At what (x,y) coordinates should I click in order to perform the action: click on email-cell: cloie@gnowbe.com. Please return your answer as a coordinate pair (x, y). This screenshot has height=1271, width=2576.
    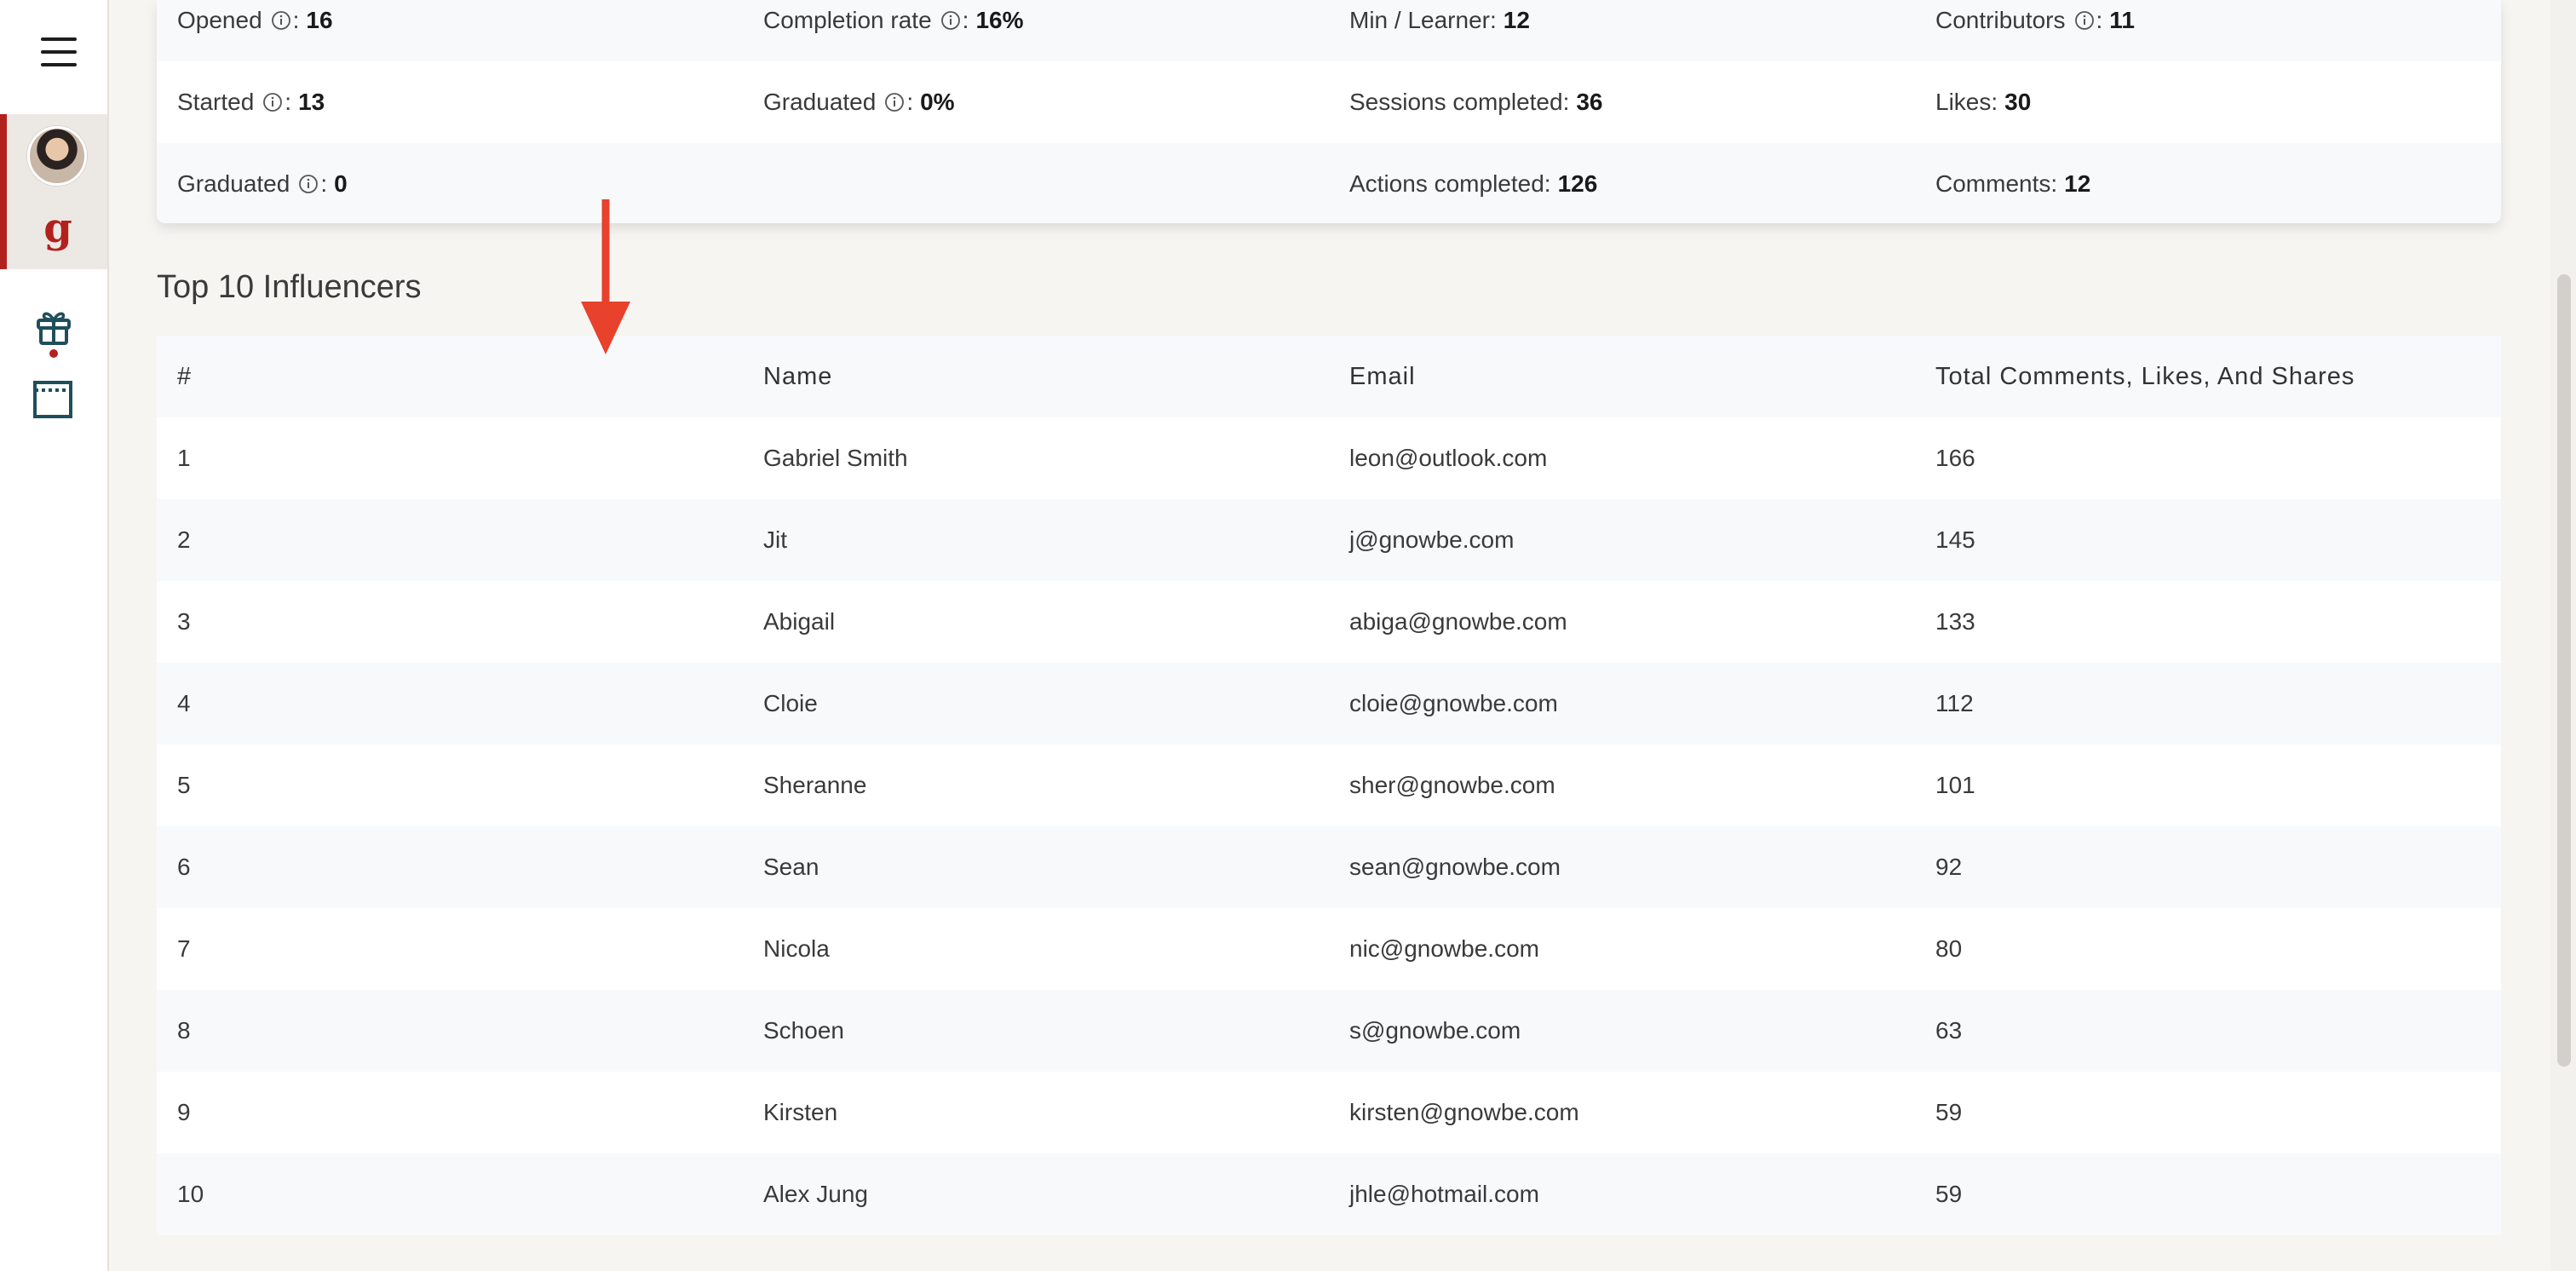
    Looking at the image, I should click on (1453, 703).